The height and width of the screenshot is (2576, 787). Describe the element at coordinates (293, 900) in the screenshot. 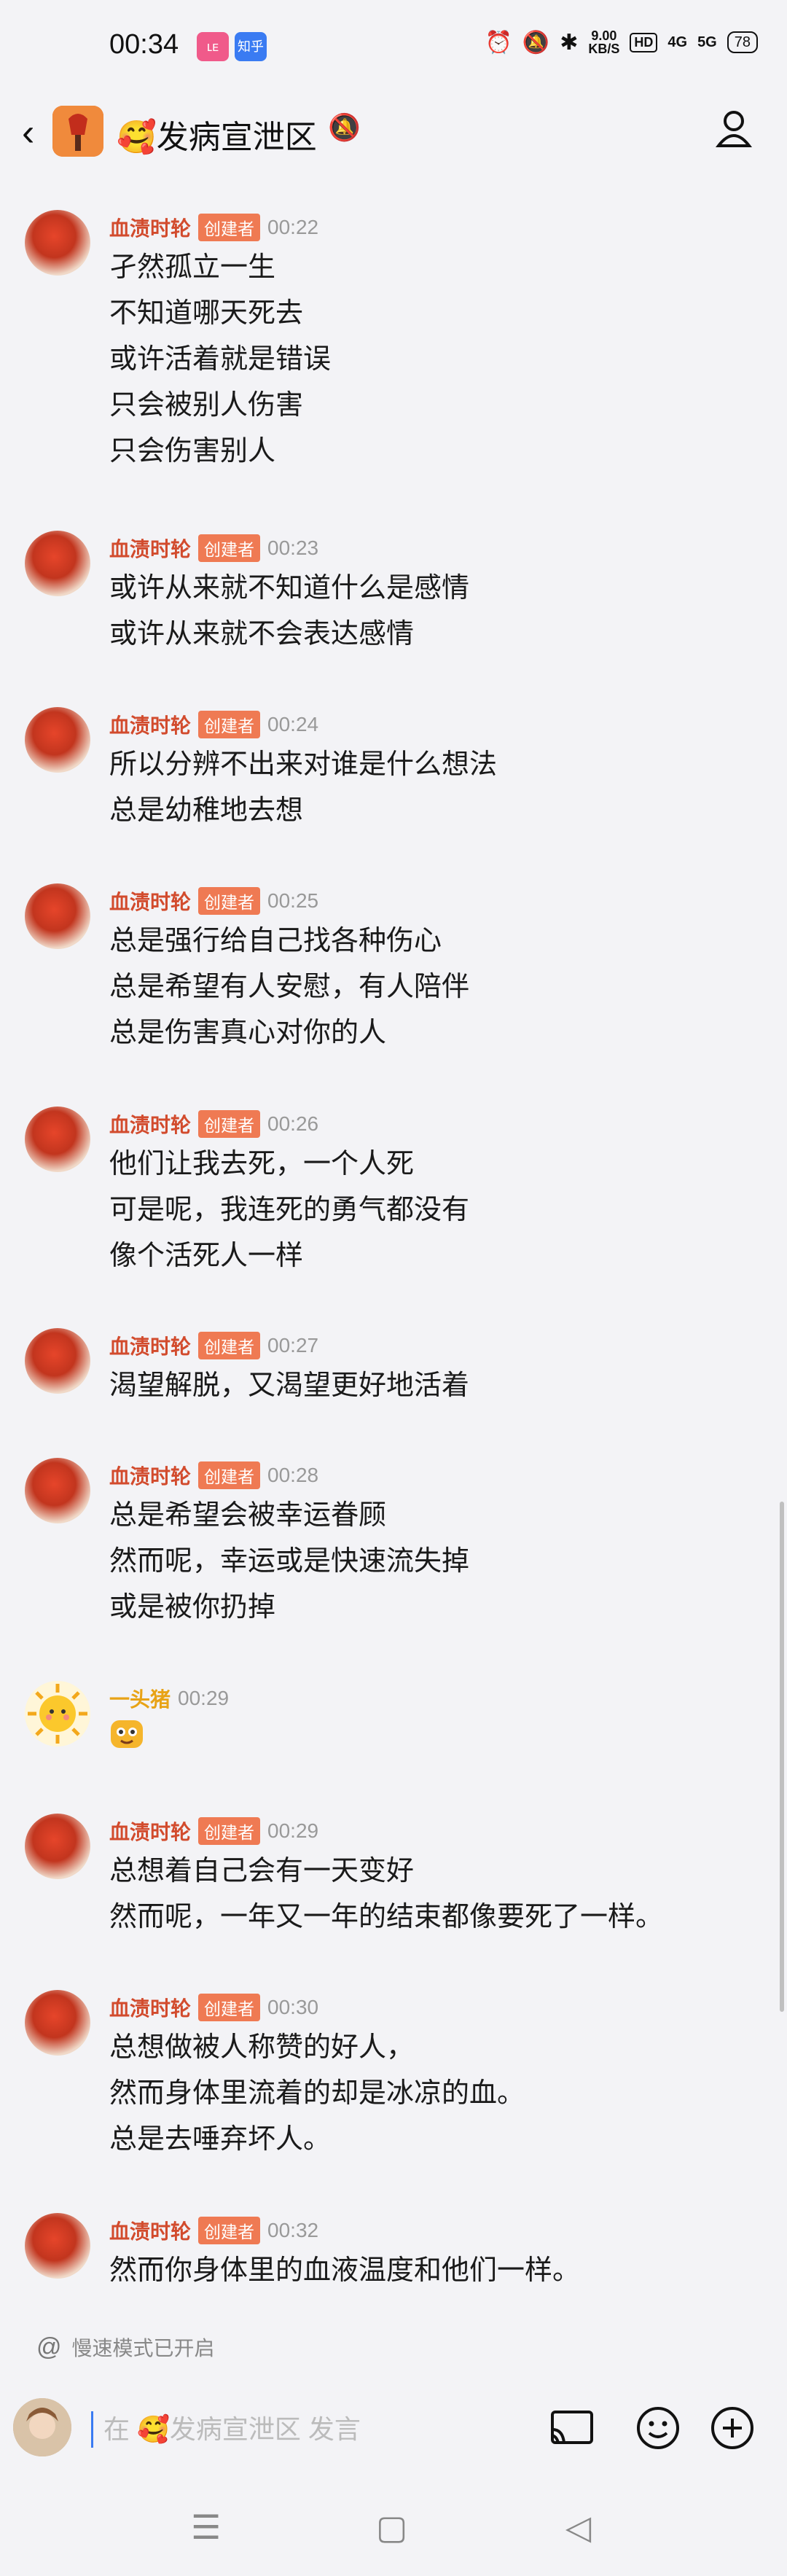

I see `message-time: 00:25` at that location.